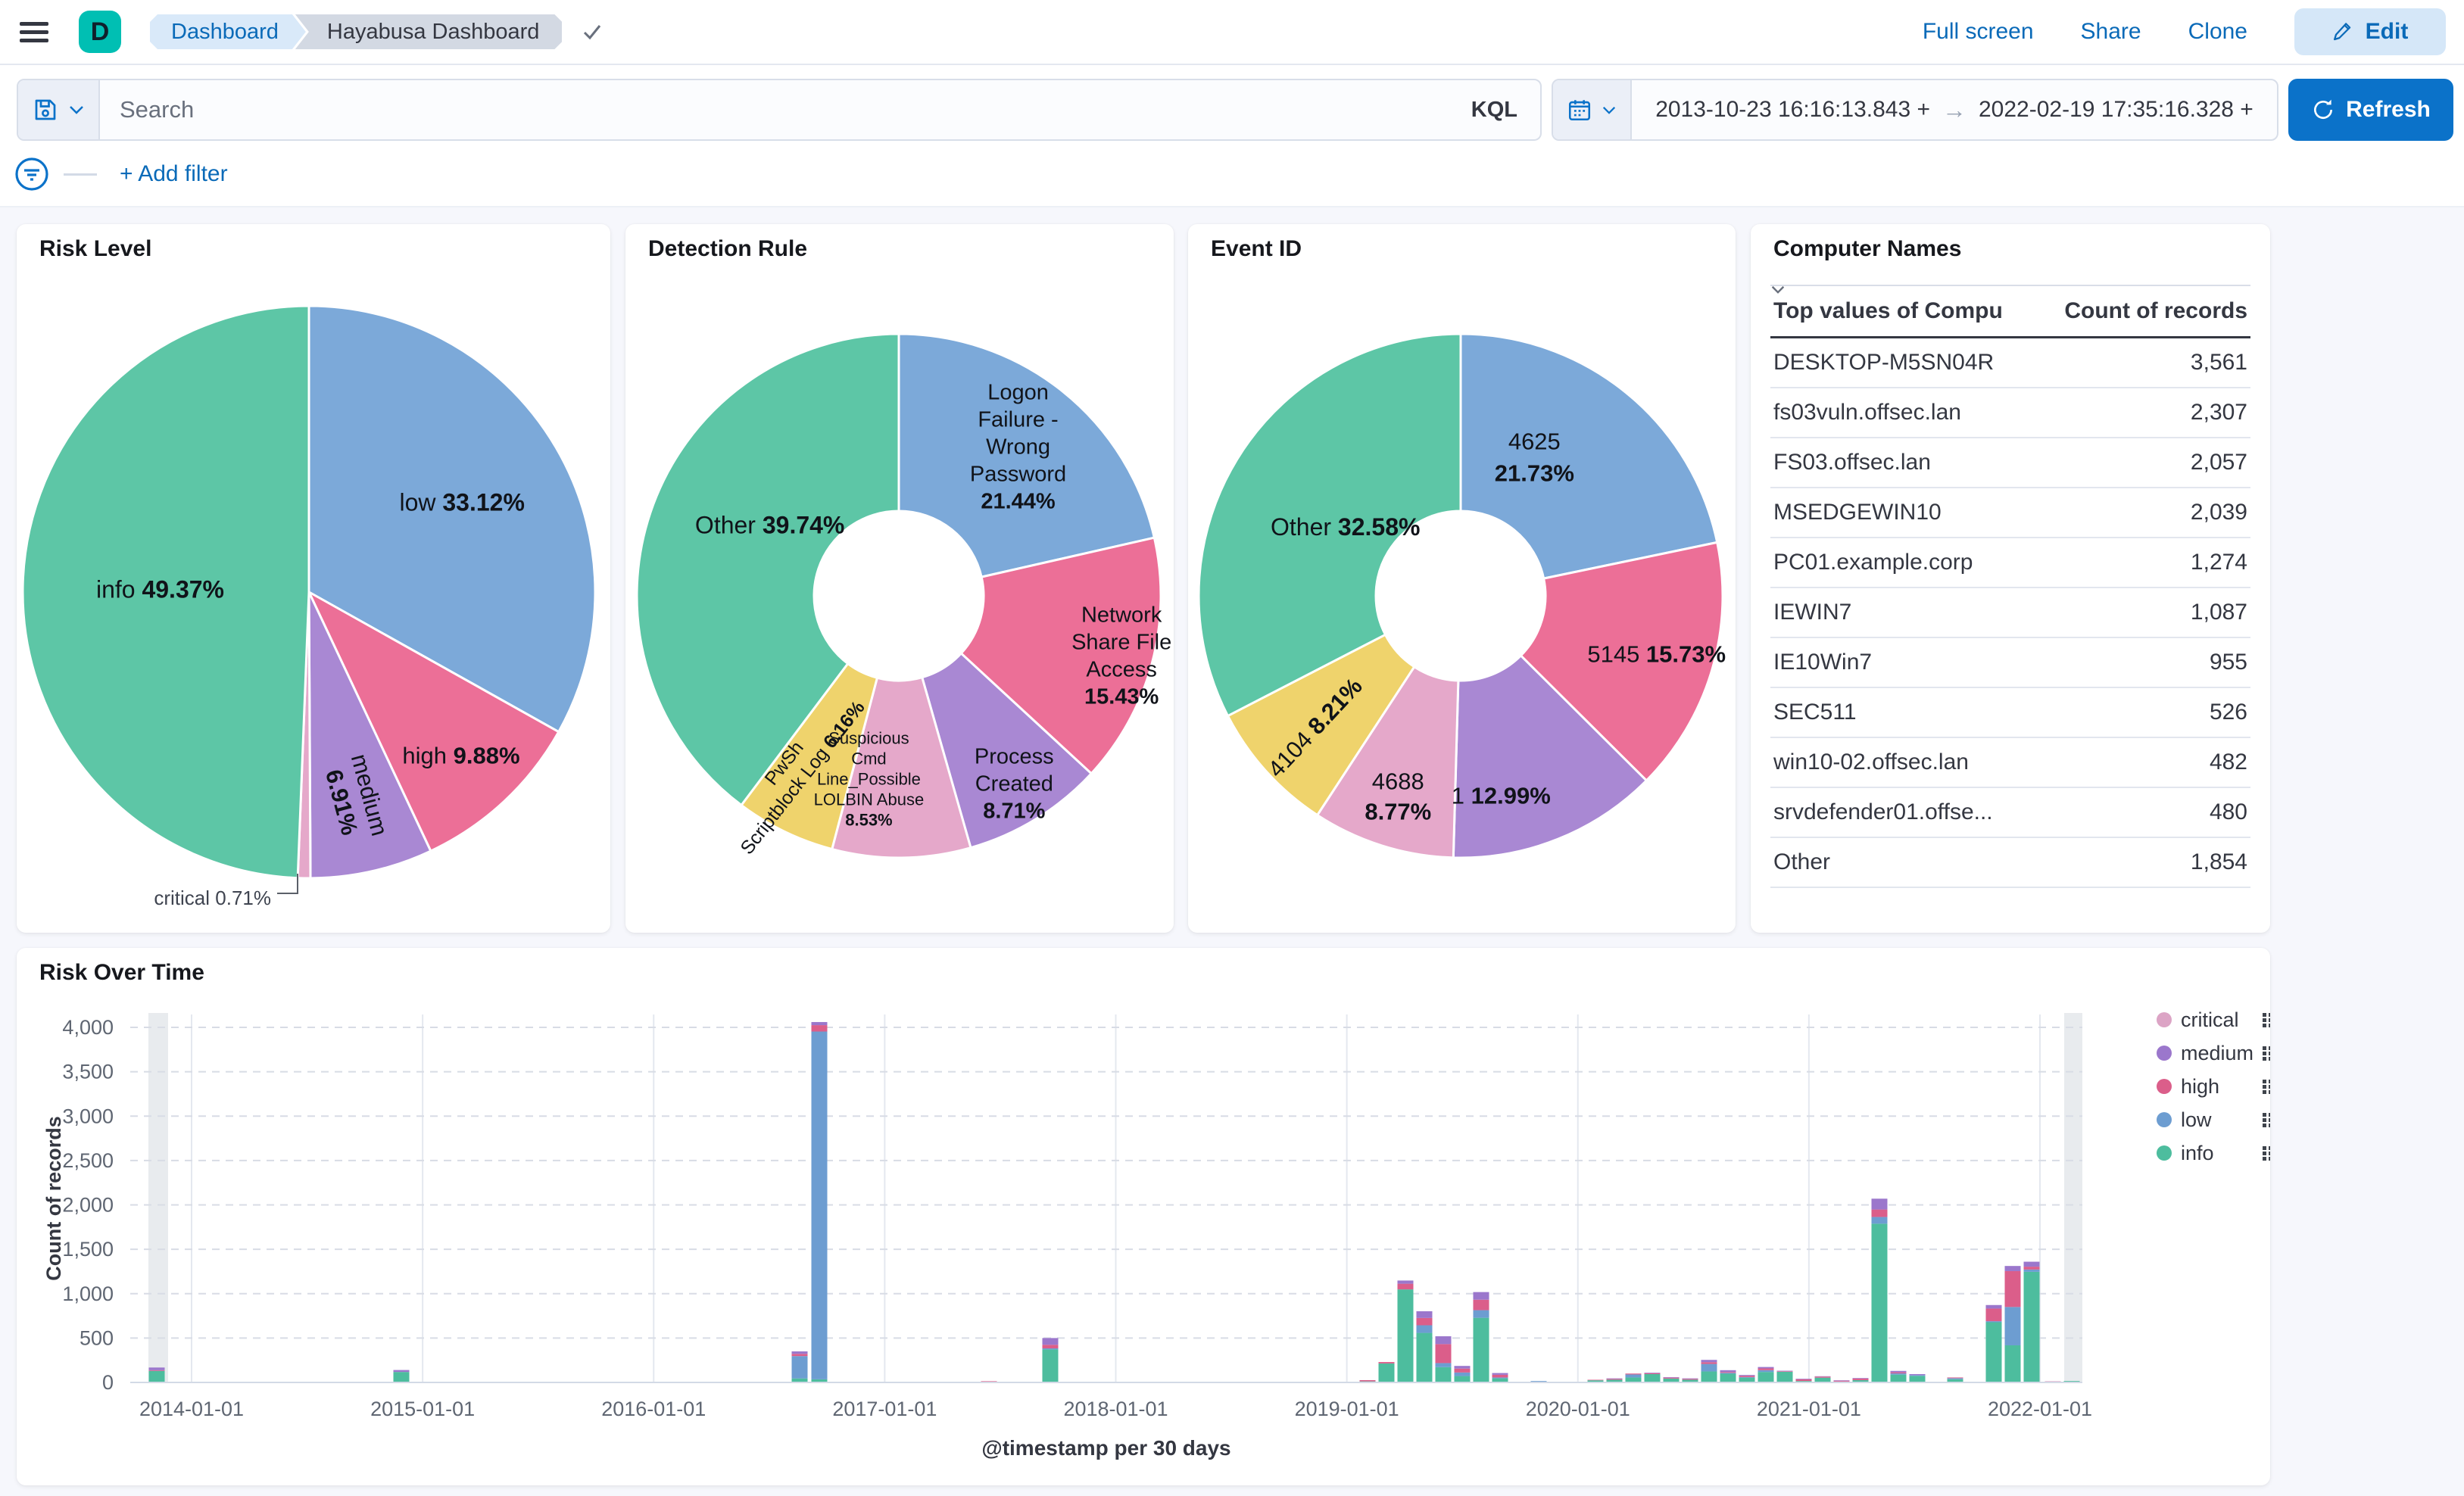 This screenshot has height=1496, width=2464. Describe the element at coordinates (2370, 110) in the screenshot. I see `refresh-button: Refresh` at that location.